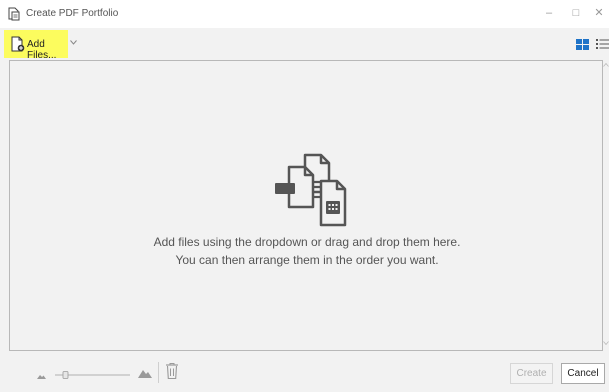 This screenshot has width=609, height=392. What do you see at coordinates (304, 14) in the screenshot?
I see `title-bar: Create PDF Portfolio – □ ✕` at bounding box center [304, 14].